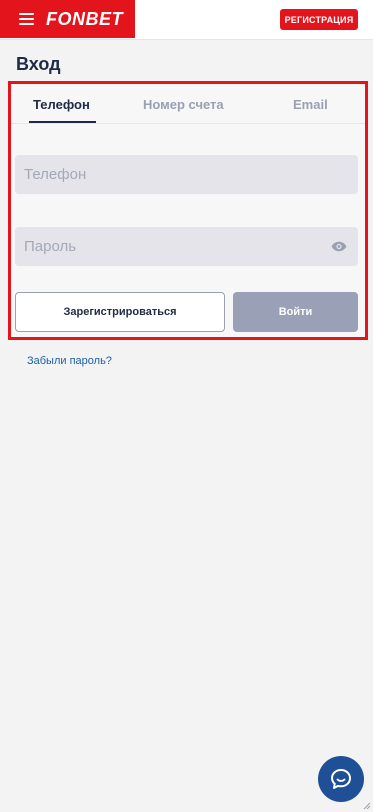  Describe the element at coordinates (62, 122) in the screenshot. I see `active-tab-indicator` at that location.